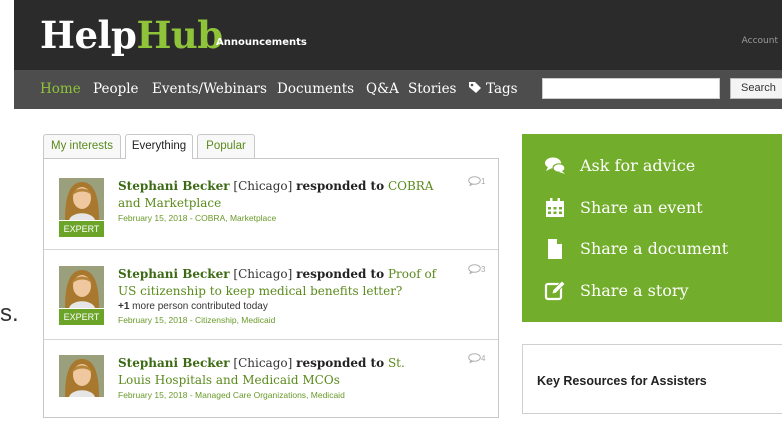 The image size is (782, 425). Describe the element at coordinates (197, 218) in the screenshot. I see `item-meta: February 15, 2018 - COBRA, Marketplace` at that location.